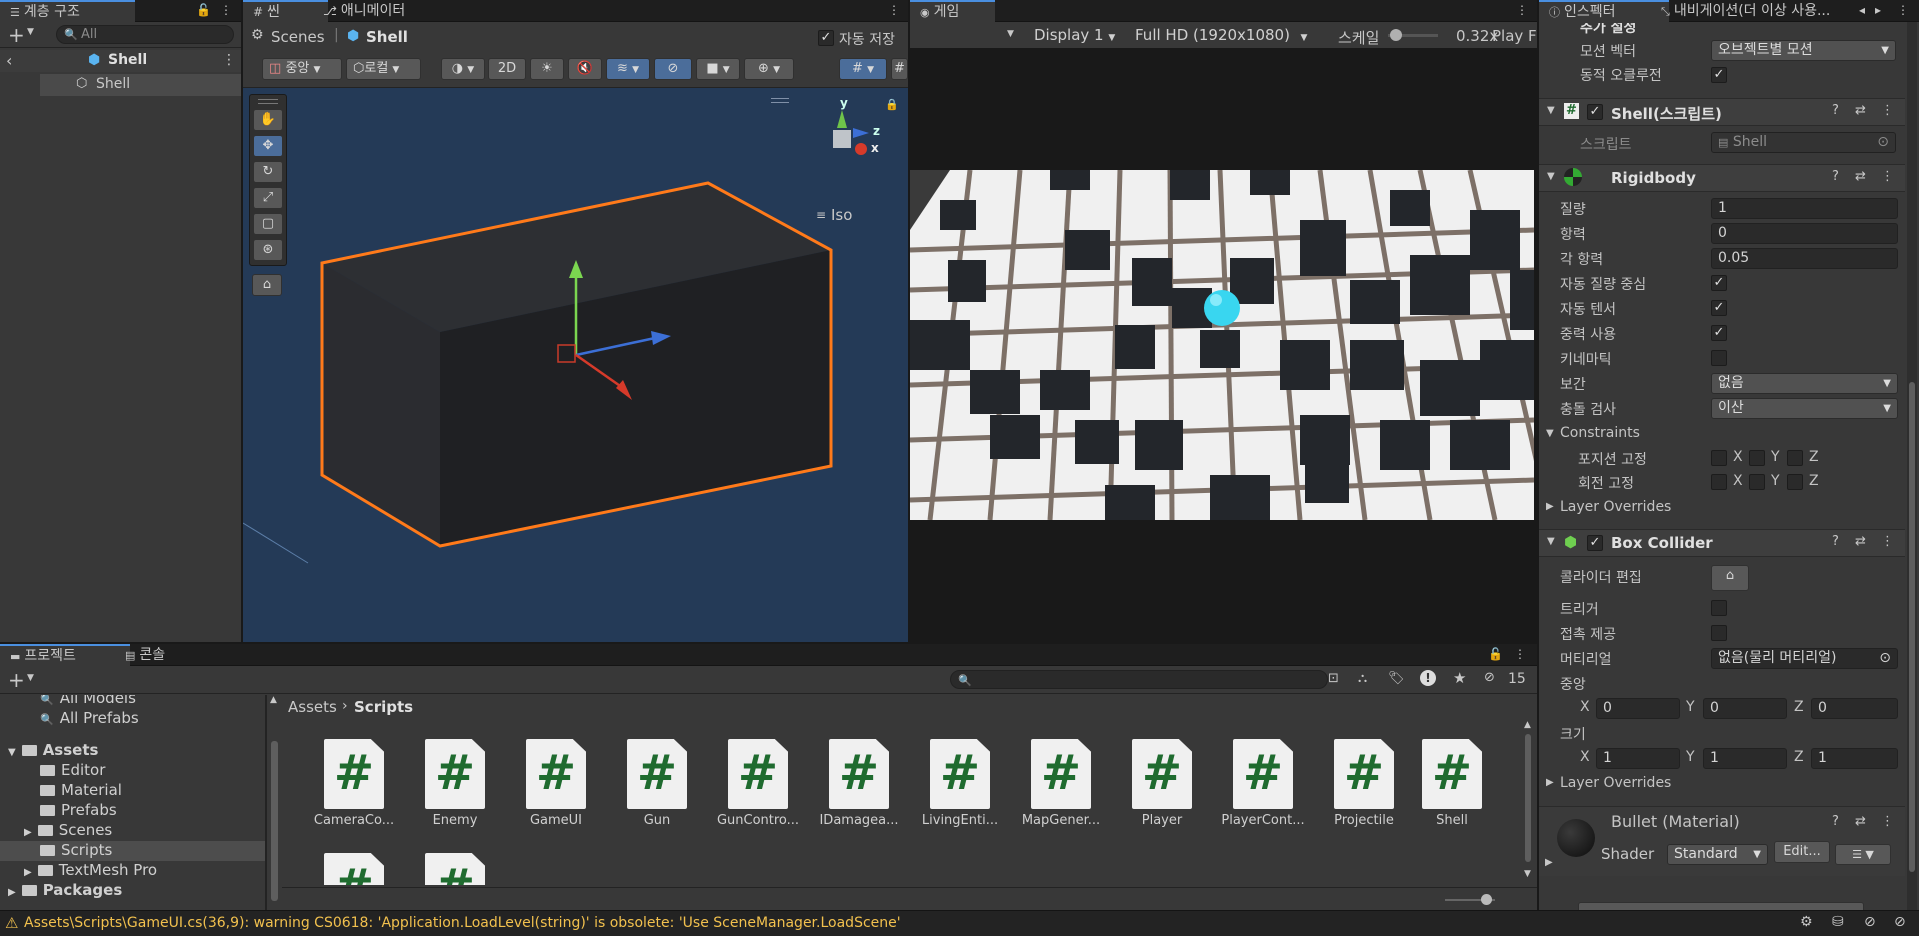 The width and height of the screenshot is (1919, 936). What do you see at coordinates (1878, 10) in the screenshot?
I see `chevron-right-icon: ▸` at bounding box center [1878, 10].